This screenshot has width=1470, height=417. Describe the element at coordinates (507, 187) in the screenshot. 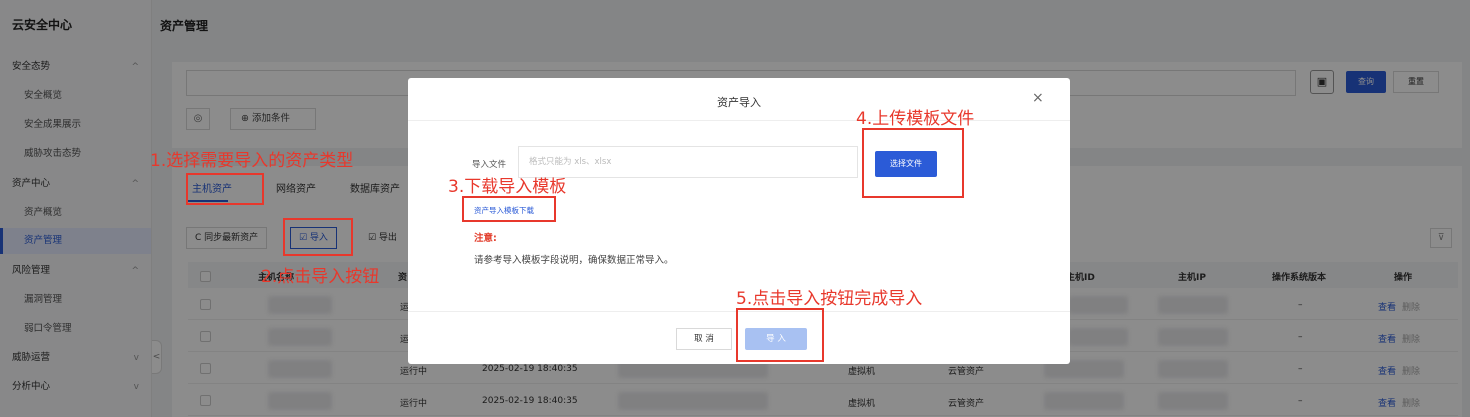

I see `annotation-step-3: 3.下载导入模板` at that location.